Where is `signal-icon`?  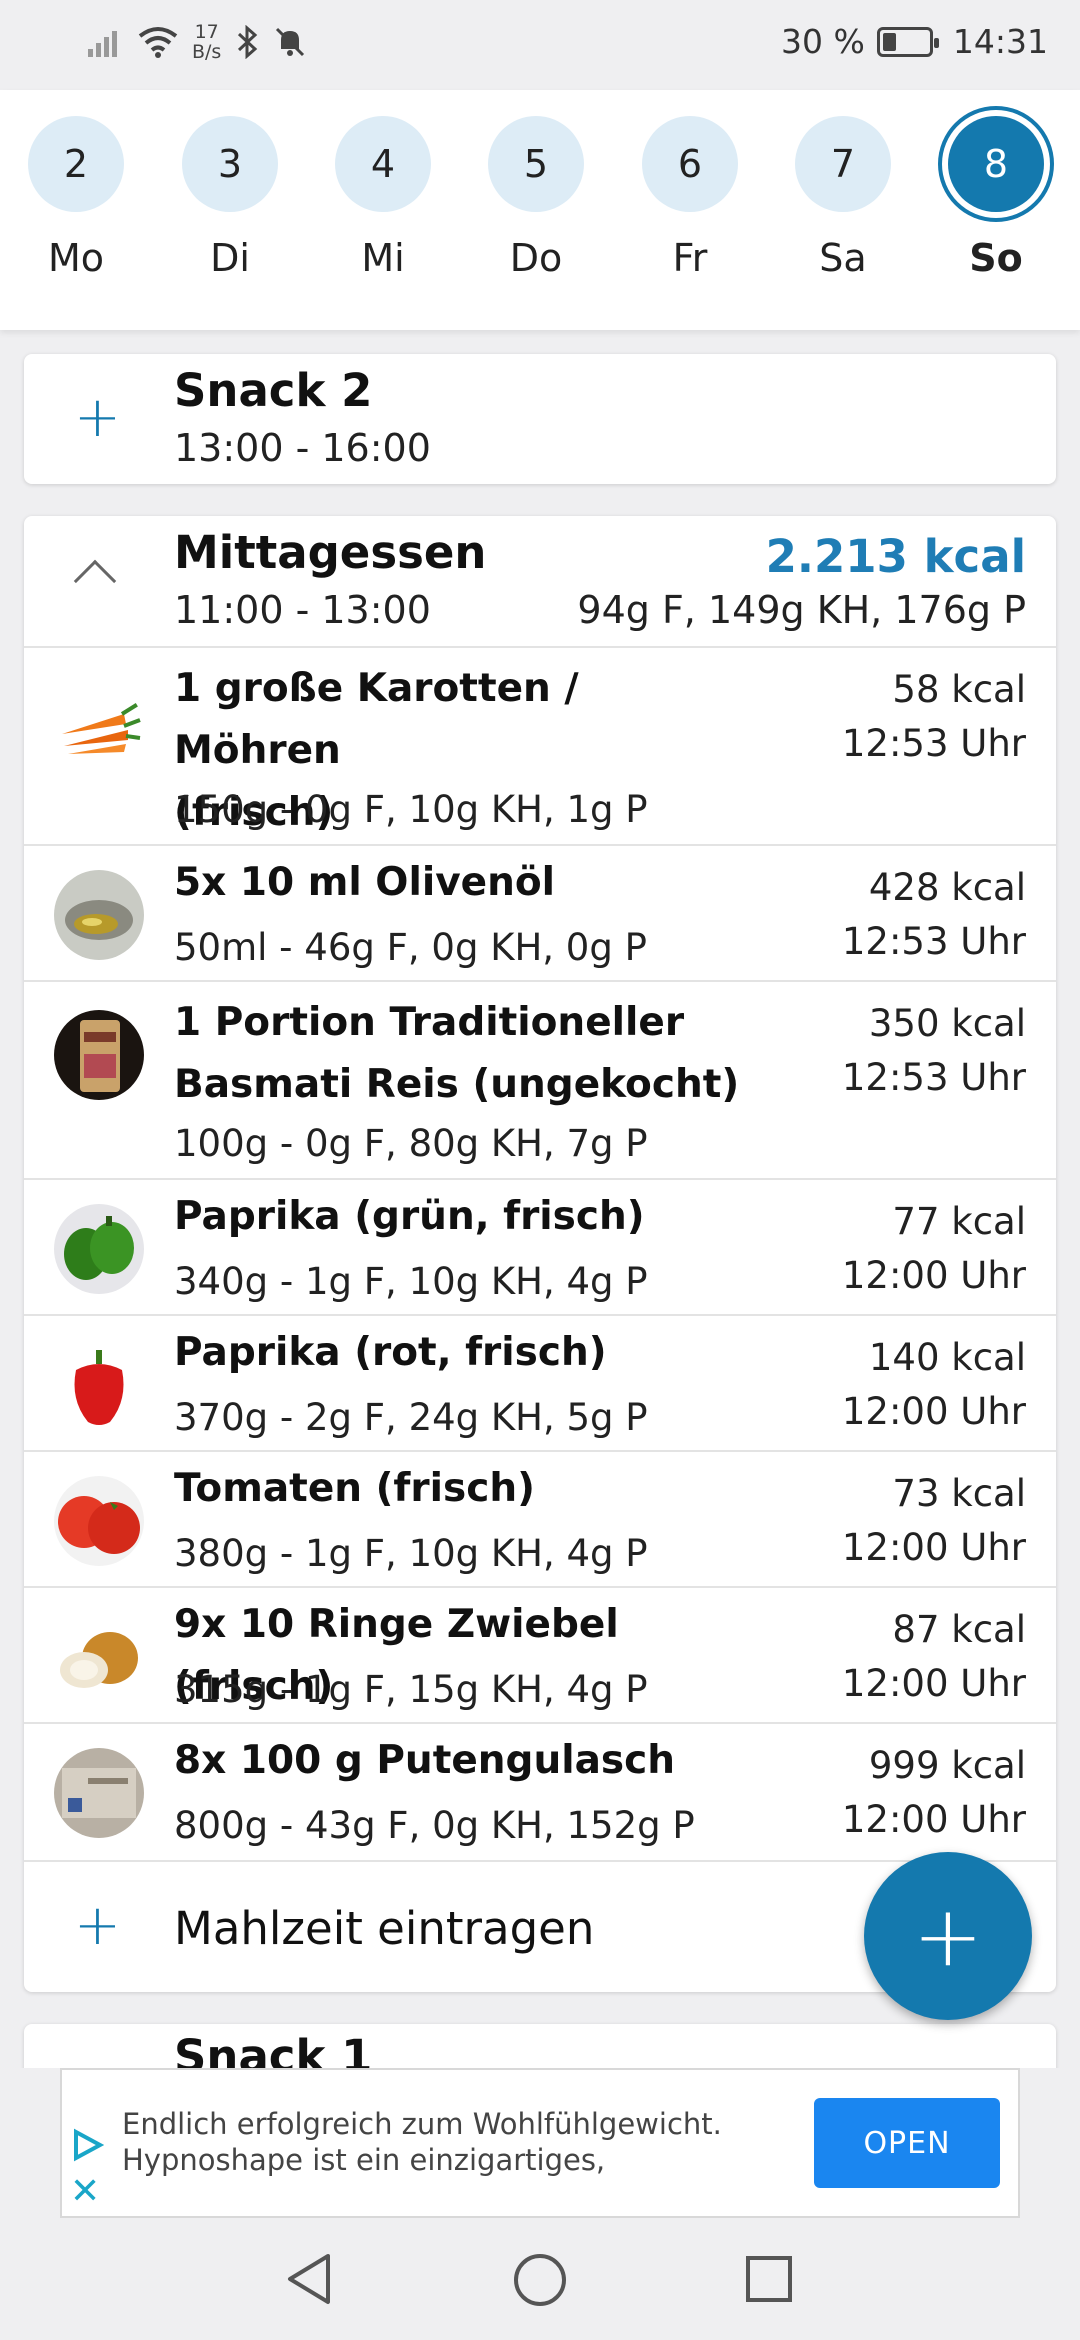 signal-icon is located at coordinates (102, 44).